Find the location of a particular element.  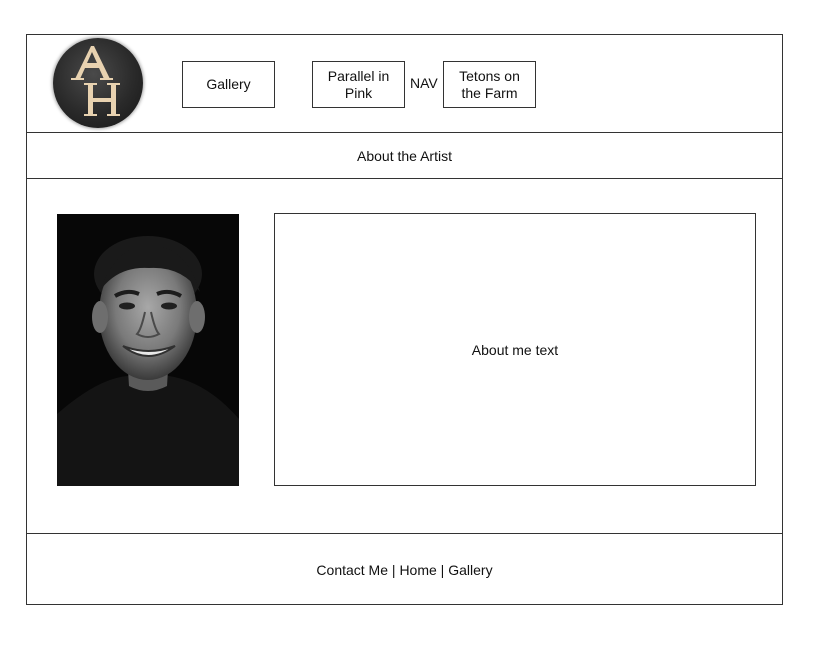

page-title: About the Artist is located at coordinates (404, 155).